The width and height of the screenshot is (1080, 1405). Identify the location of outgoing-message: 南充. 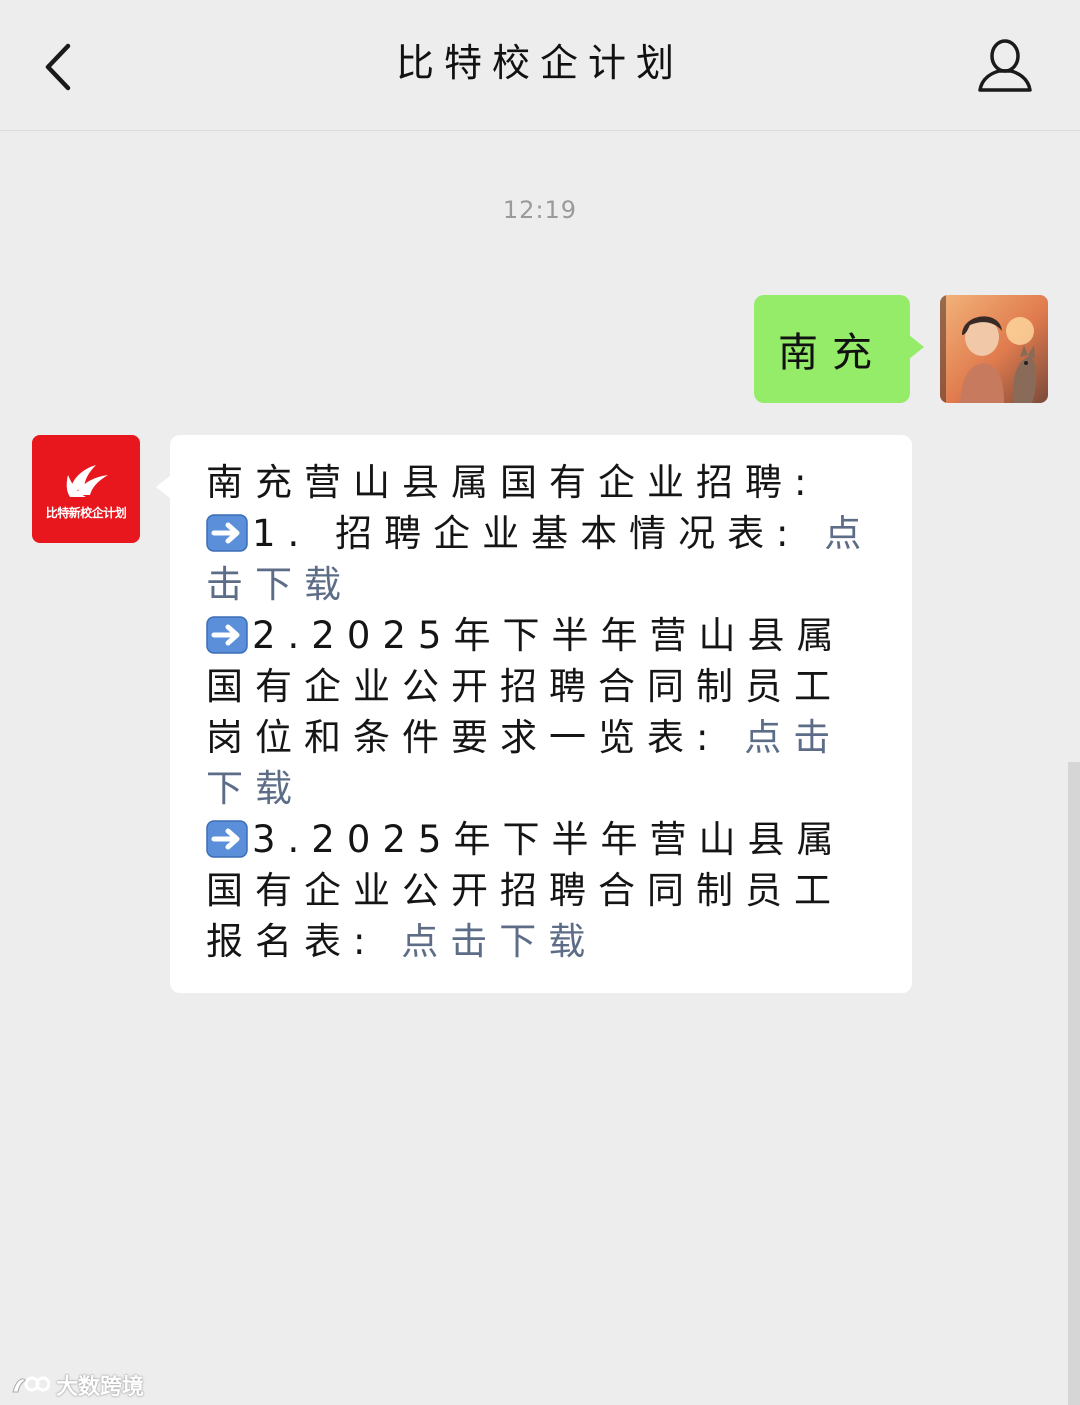
(839, 349).